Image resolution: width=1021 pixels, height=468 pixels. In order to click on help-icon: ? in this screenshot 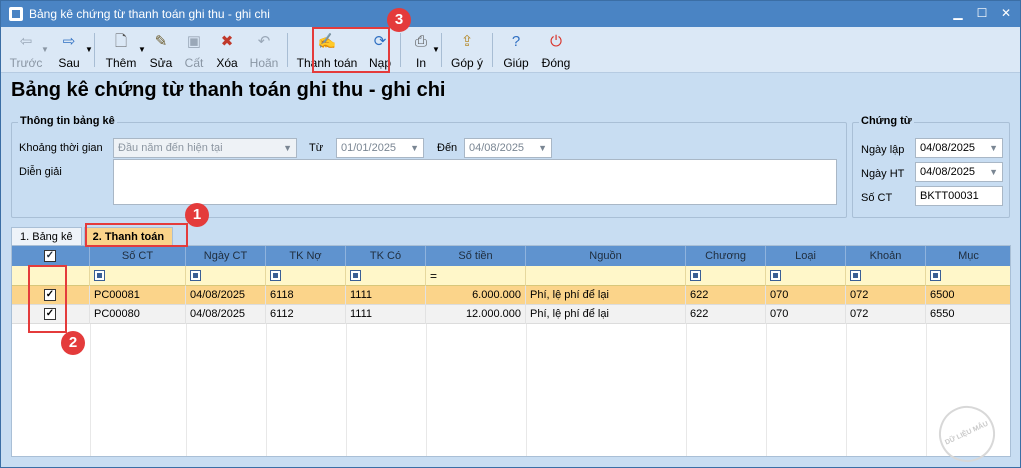, I will do `click(516, 41)`.